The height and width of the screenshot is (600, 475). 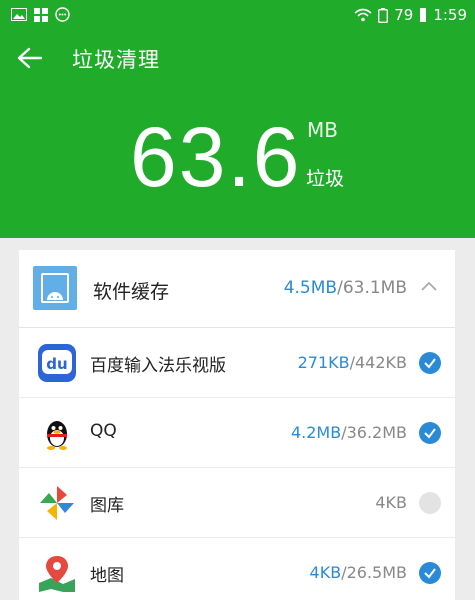 What do you see at coordinates (404, 15) in the screenshot?
I see `battery-level: 79` at bounding box center [404, 15].